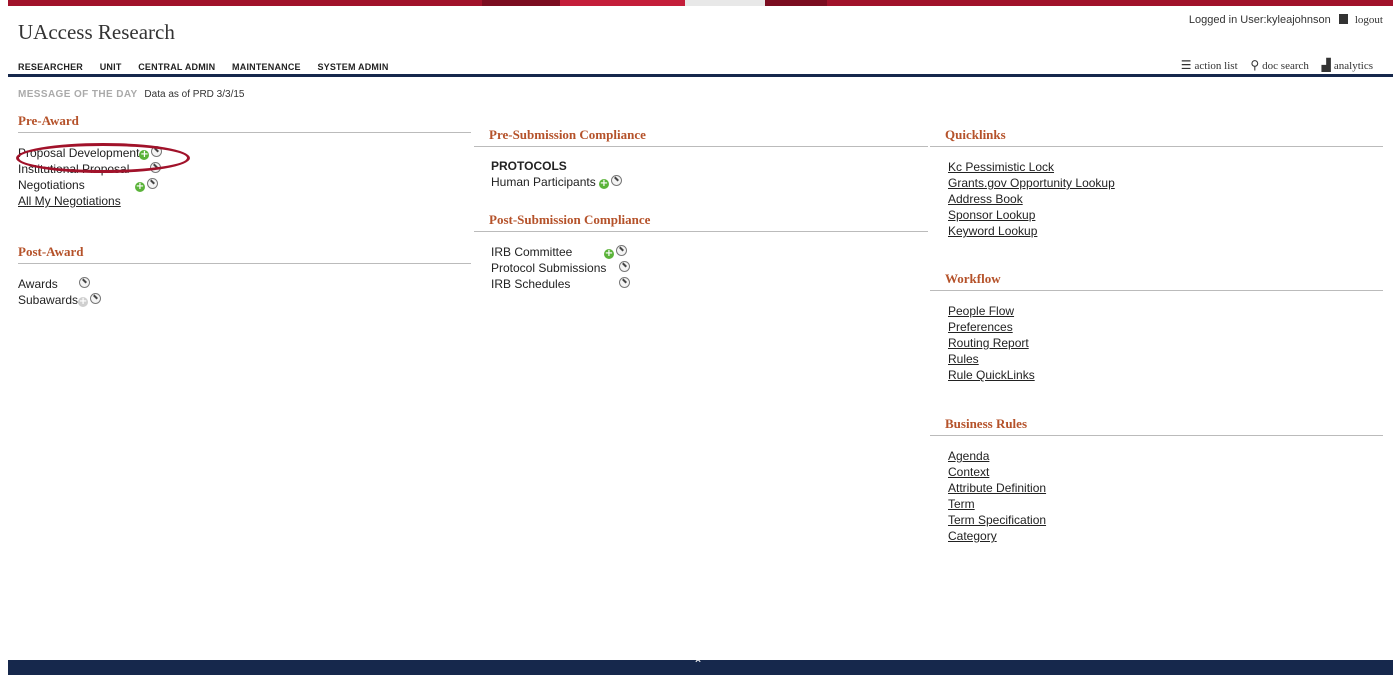 This screenshot has width=1393, height=675. I want to click on logout-icon, so click(1343, 19).